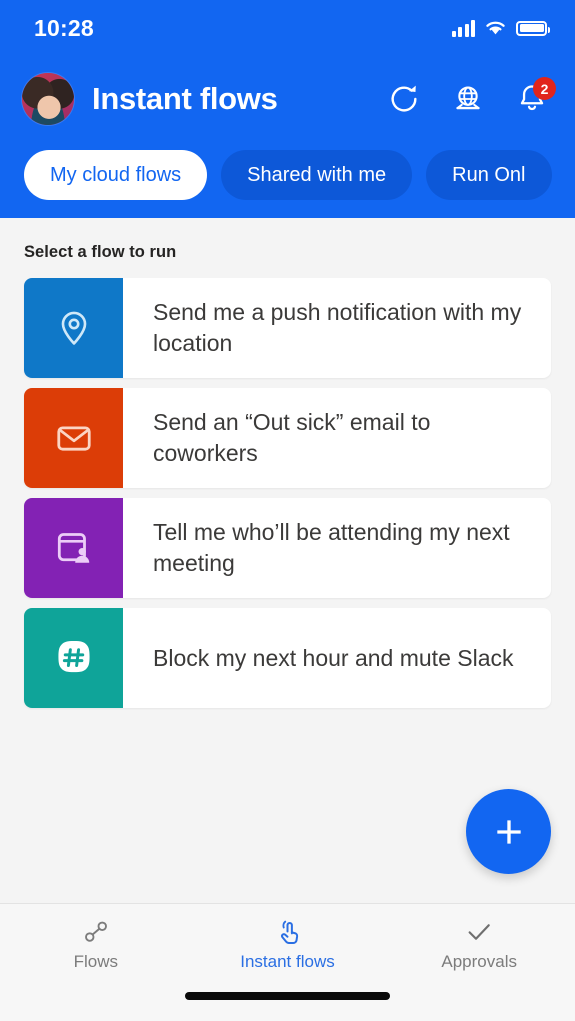 This screenshot has width=575, height=1021. What do you see at coordinates (287, 996) in the screenshot?
I see `home-indicator` at bounding box center [287, 996].